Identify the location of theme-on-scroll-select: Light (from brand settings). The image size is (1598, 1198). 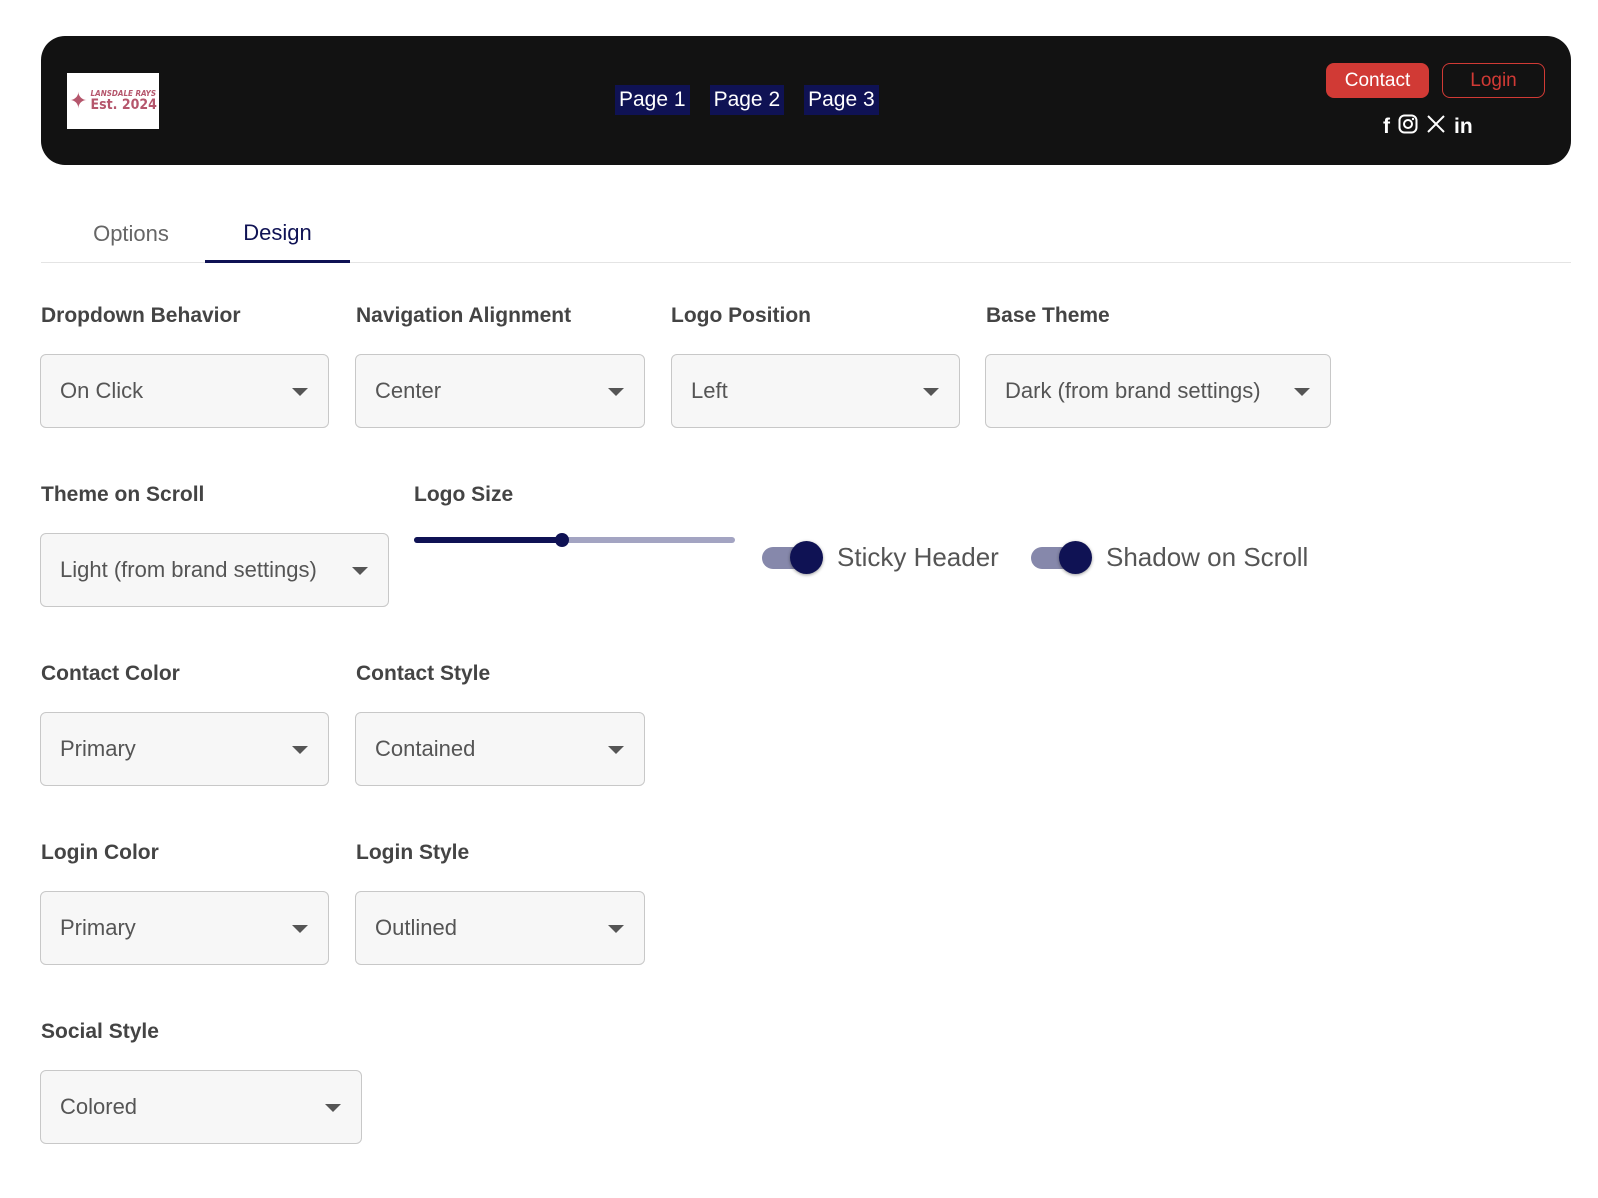
(214, 570).